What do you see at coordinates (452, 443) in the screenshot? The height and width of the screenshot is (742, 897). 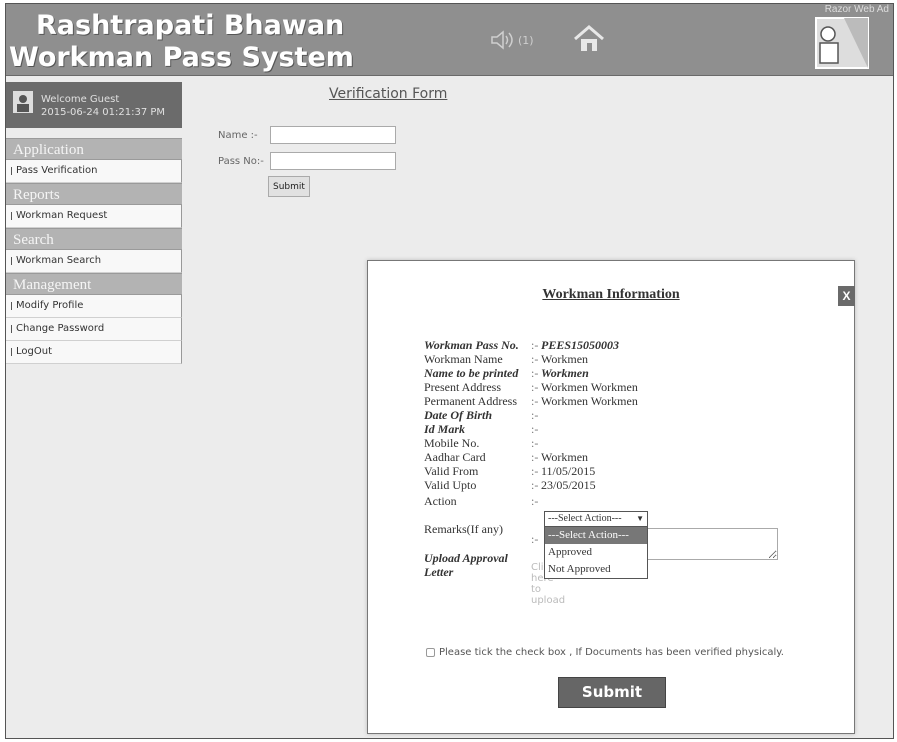 I see `info-key: Mobile No.` at bounding box center [452, 443].